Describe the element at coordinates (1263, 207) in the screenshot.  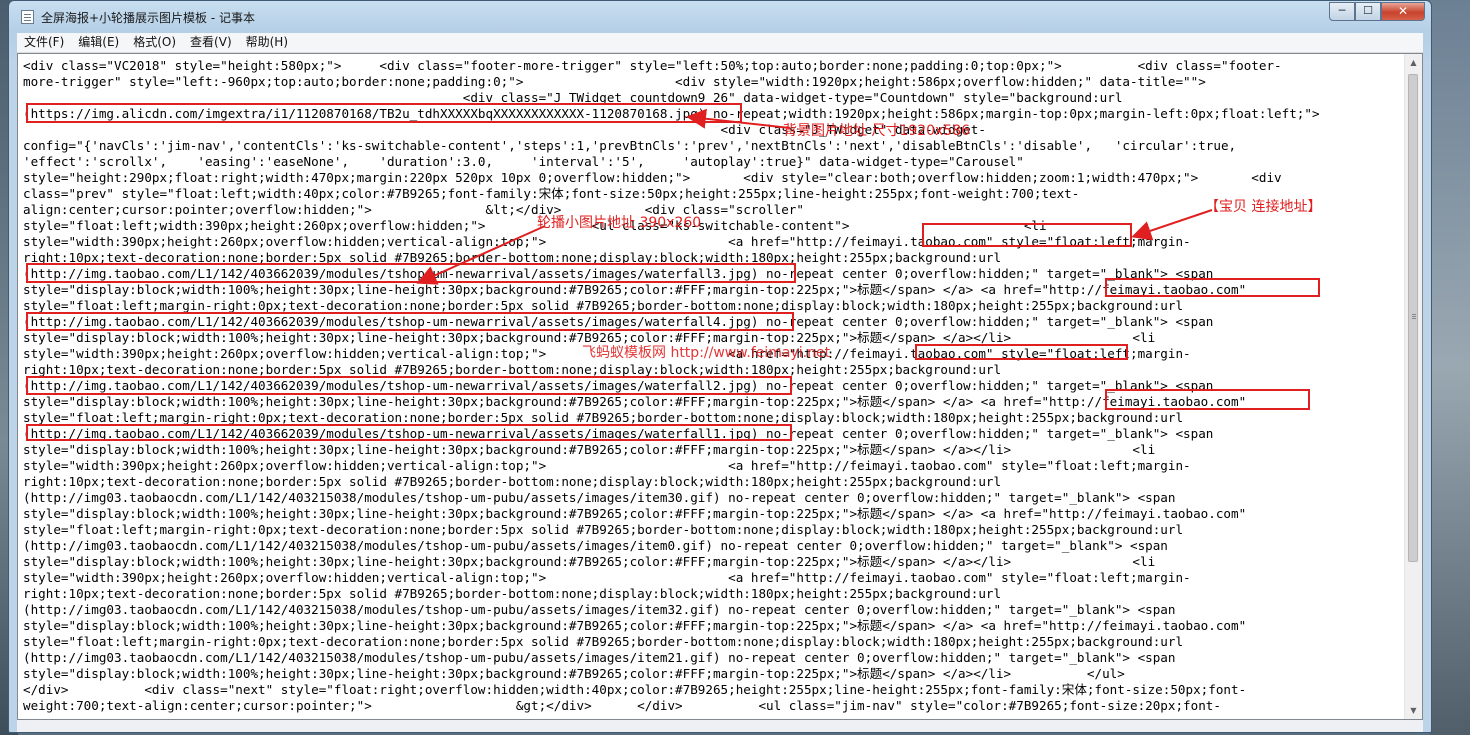
I see `annotation-item-link: 【宝贝 连接地址】` at that location.